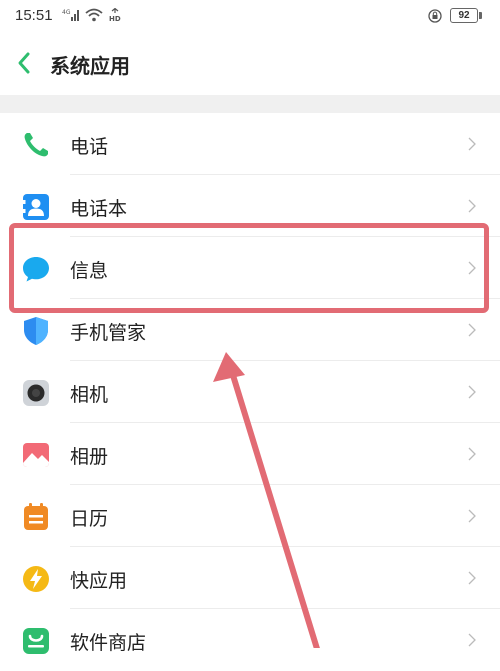 This screenshot has height=671, width=500. Describe the element at coordinates (36, 331) in the screenshot. I see `phone-manager-icon` at that location.